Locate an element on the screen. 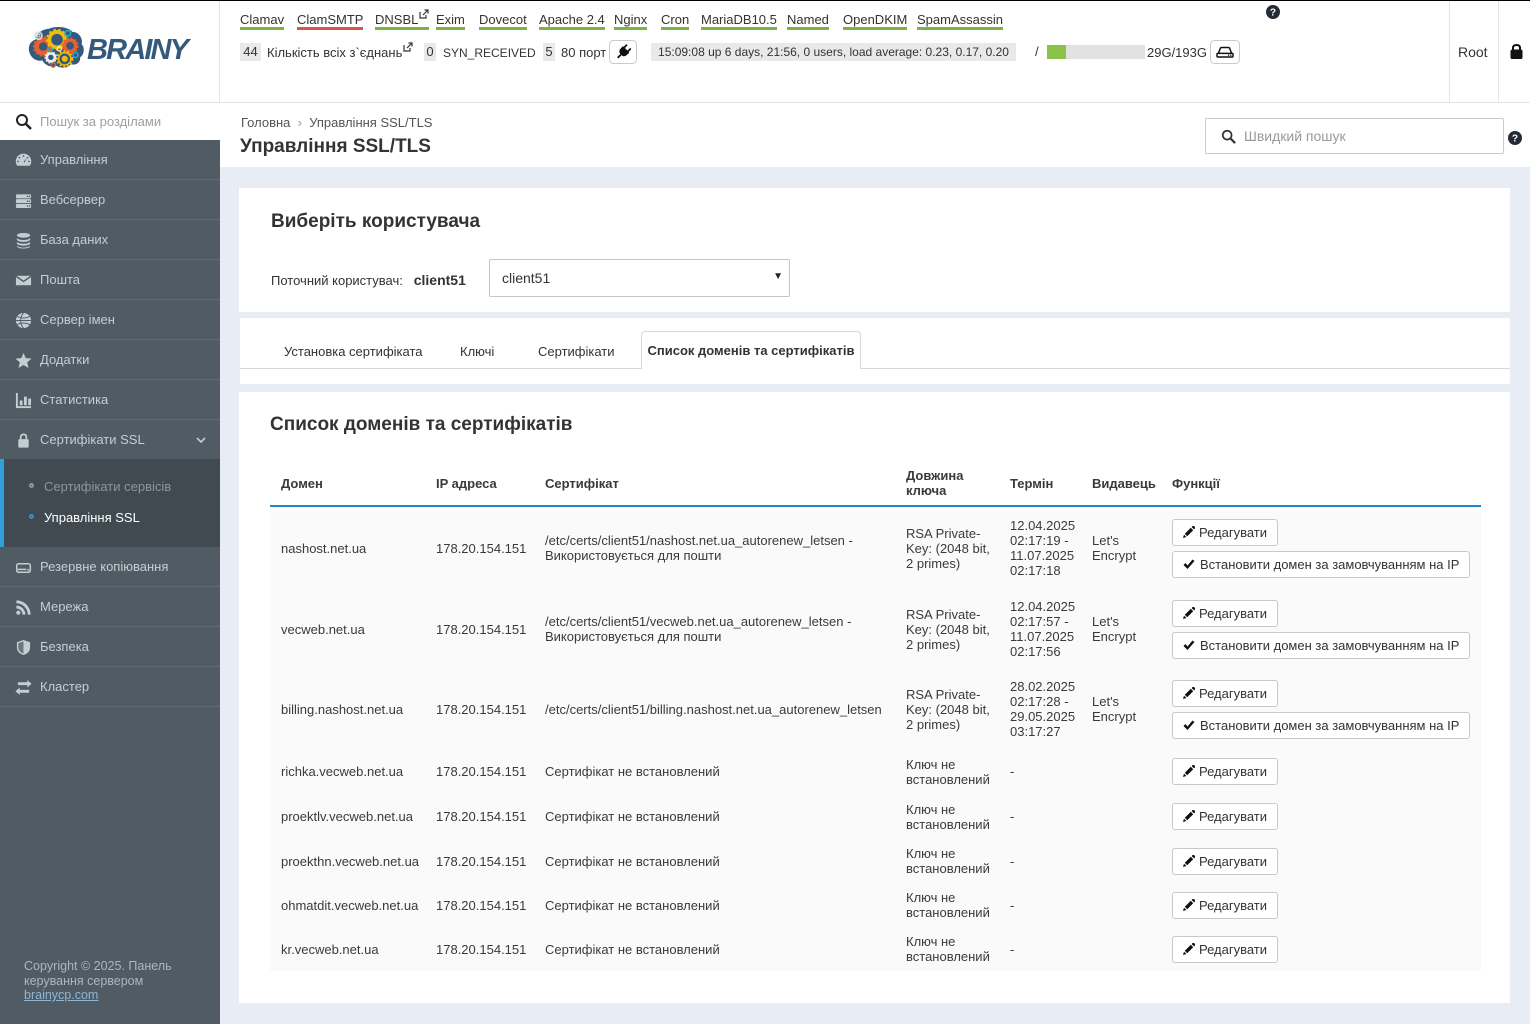  svg-text: BRAINY is located at coordinates (139, 50).